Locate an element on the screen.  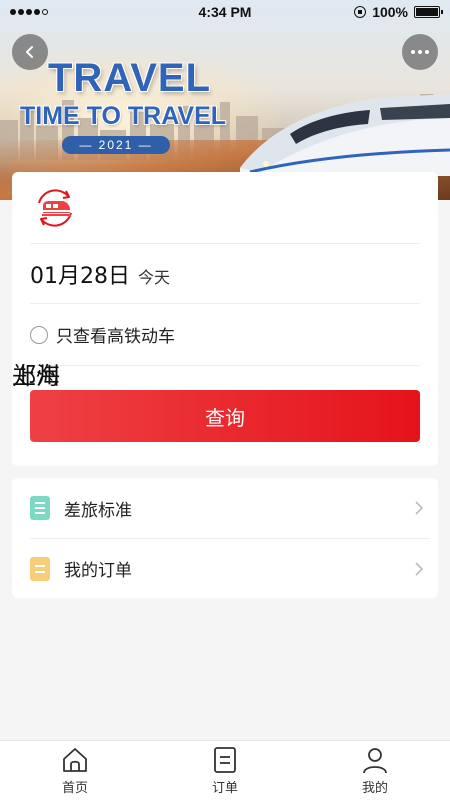
battery-icon is located at coordinates (428, 12).